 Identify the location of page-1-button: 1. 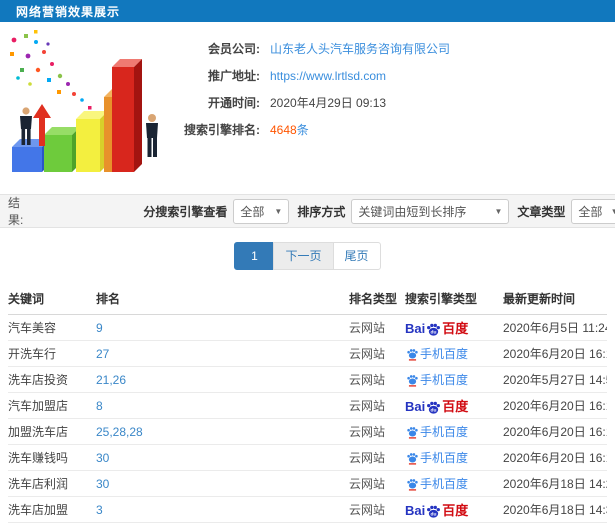
(254, 255).